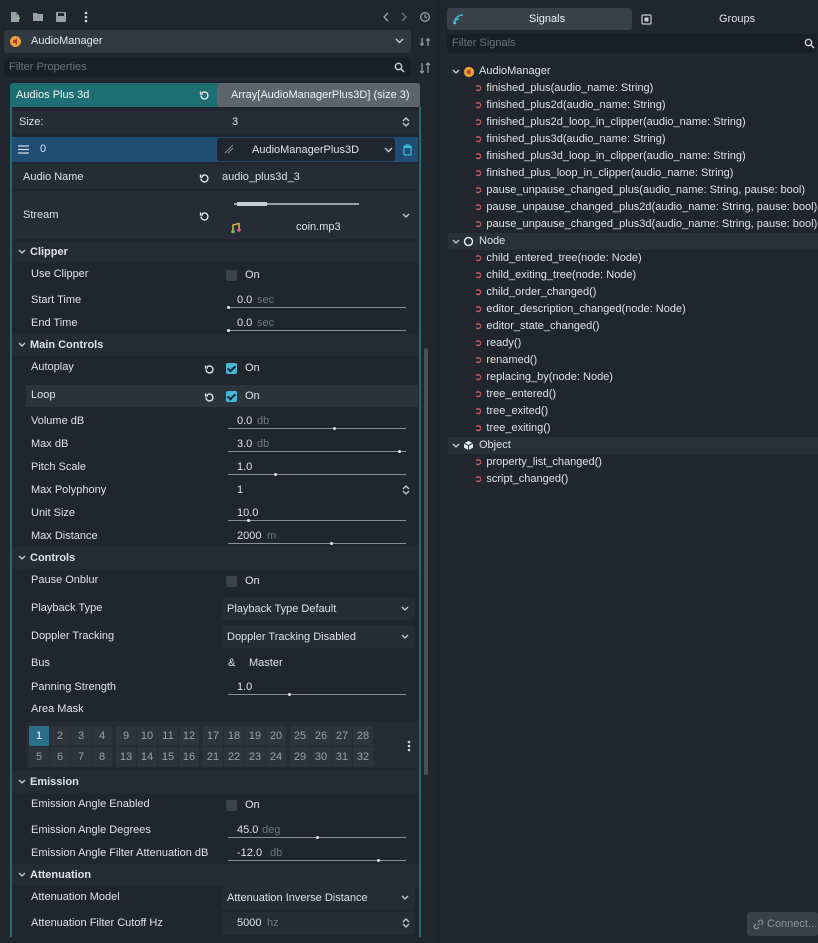 The height and width of the screenshot is (943, 818). What do you see at coordinates (535, 292) in the screenshot?
I see `signal-item: ➲ child_order_changed()` at bounding box center [535, 292].